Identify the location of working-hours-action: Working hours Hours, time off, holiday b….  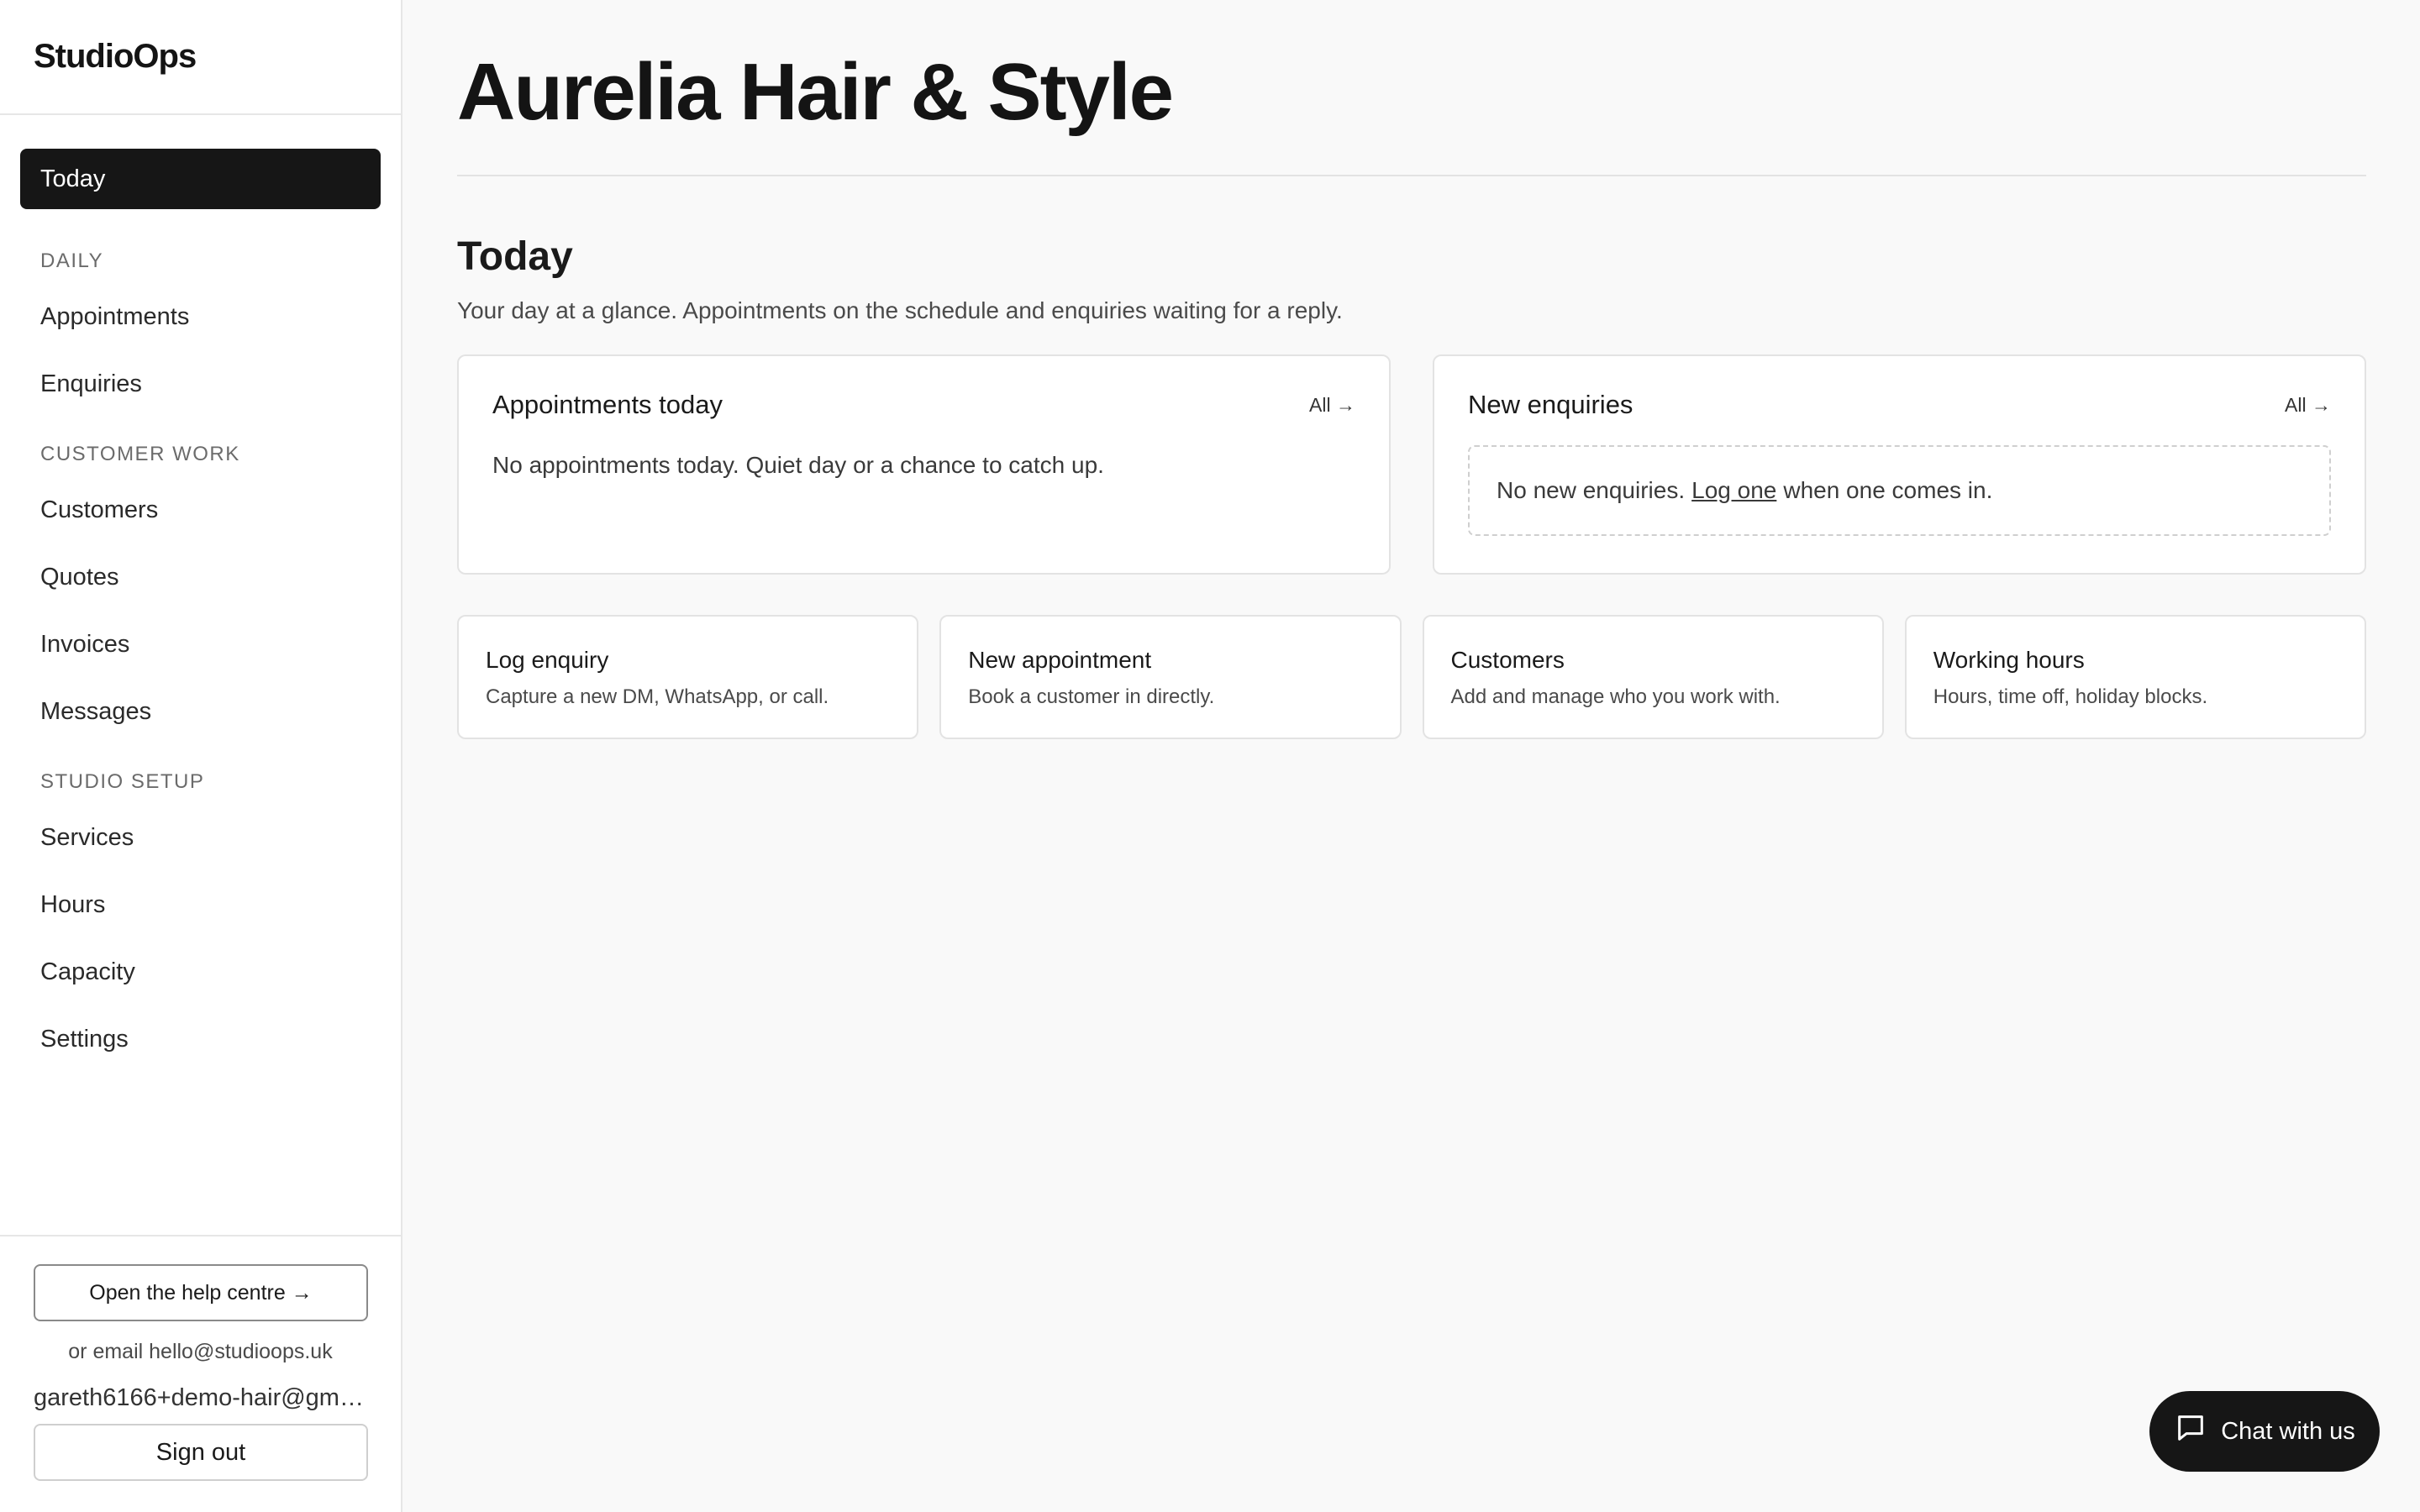
(2135, 677).